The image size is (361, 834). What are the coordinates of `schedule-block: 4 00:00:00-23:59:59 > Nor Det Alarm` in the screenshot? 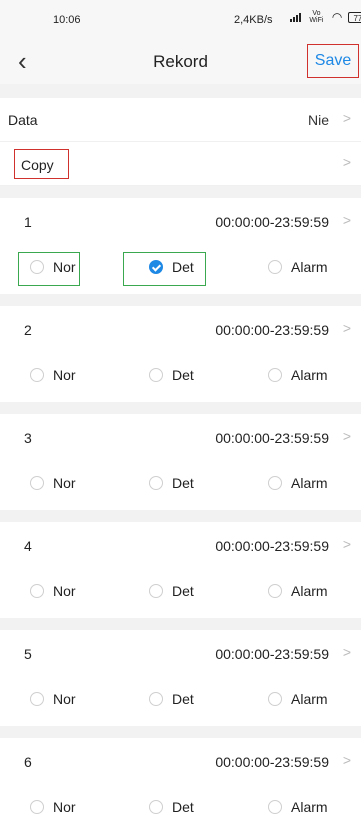 It's located at (180, 570).